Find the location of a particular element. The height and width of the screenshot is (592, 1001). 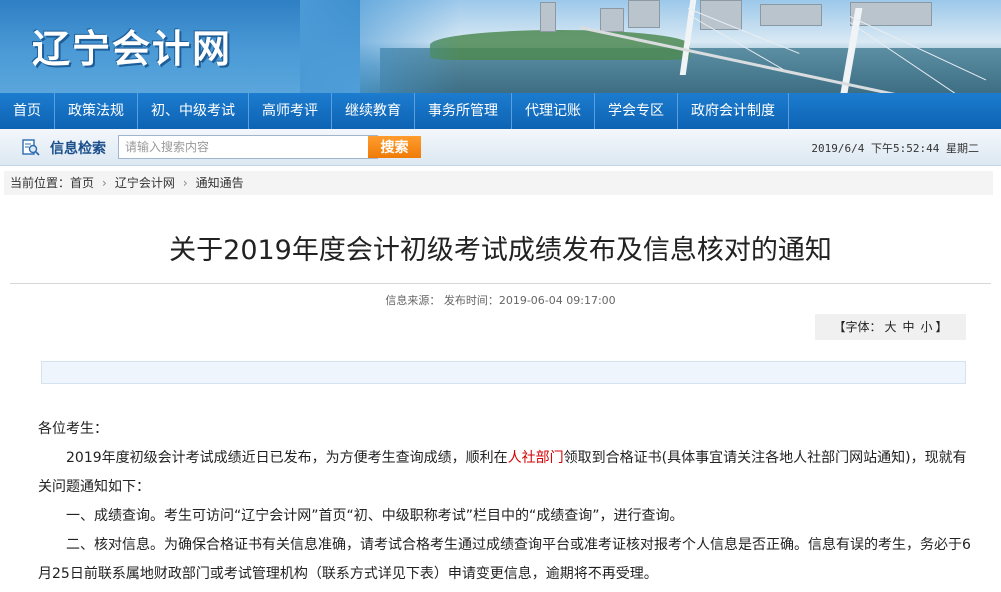

breadcrumb-prefix: 当前位置： is located at coordinates (40, 183).